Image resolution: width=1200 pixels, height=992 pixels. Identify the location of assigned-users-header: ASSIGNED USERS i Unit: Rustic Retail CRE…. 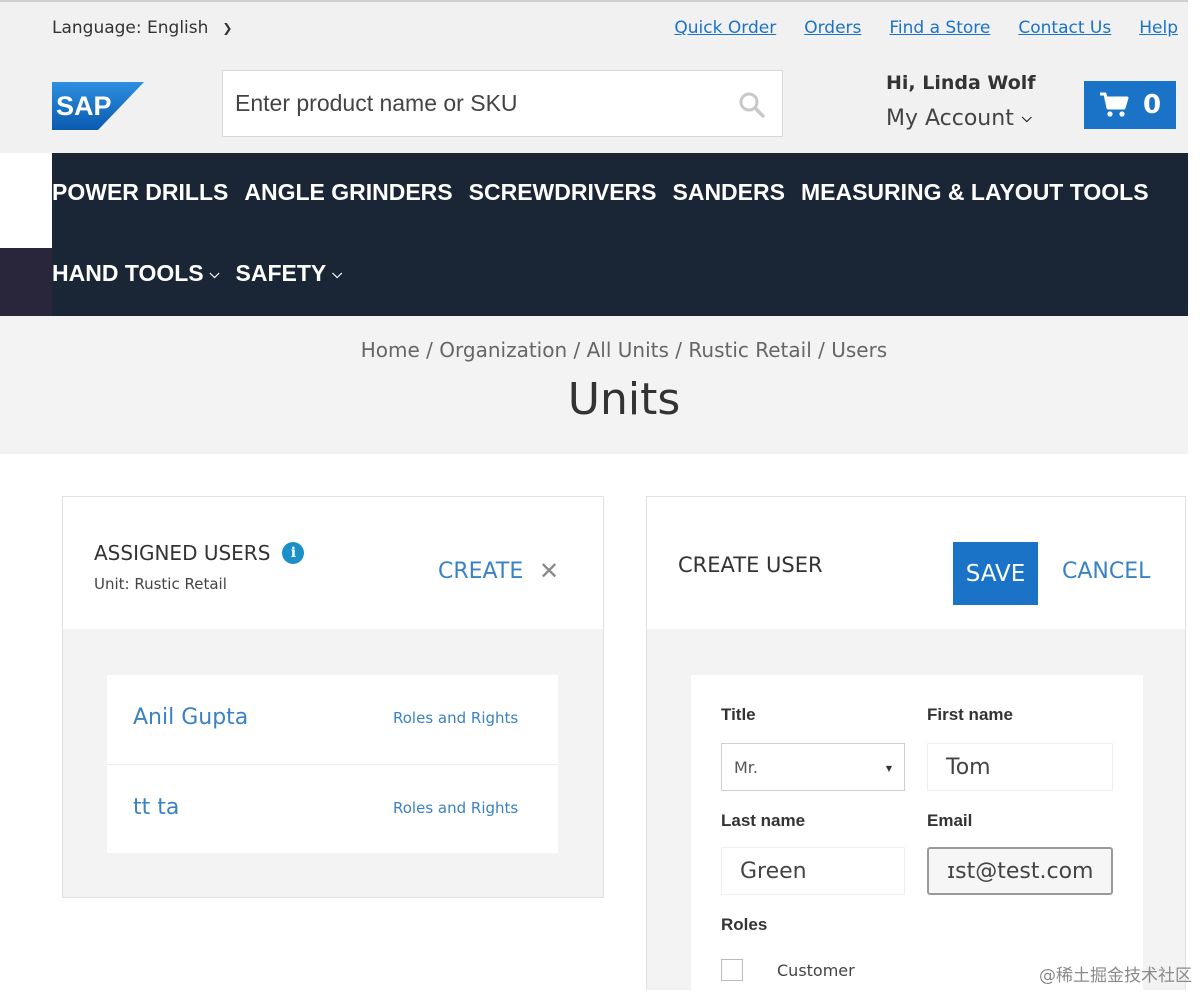
(333, 563).